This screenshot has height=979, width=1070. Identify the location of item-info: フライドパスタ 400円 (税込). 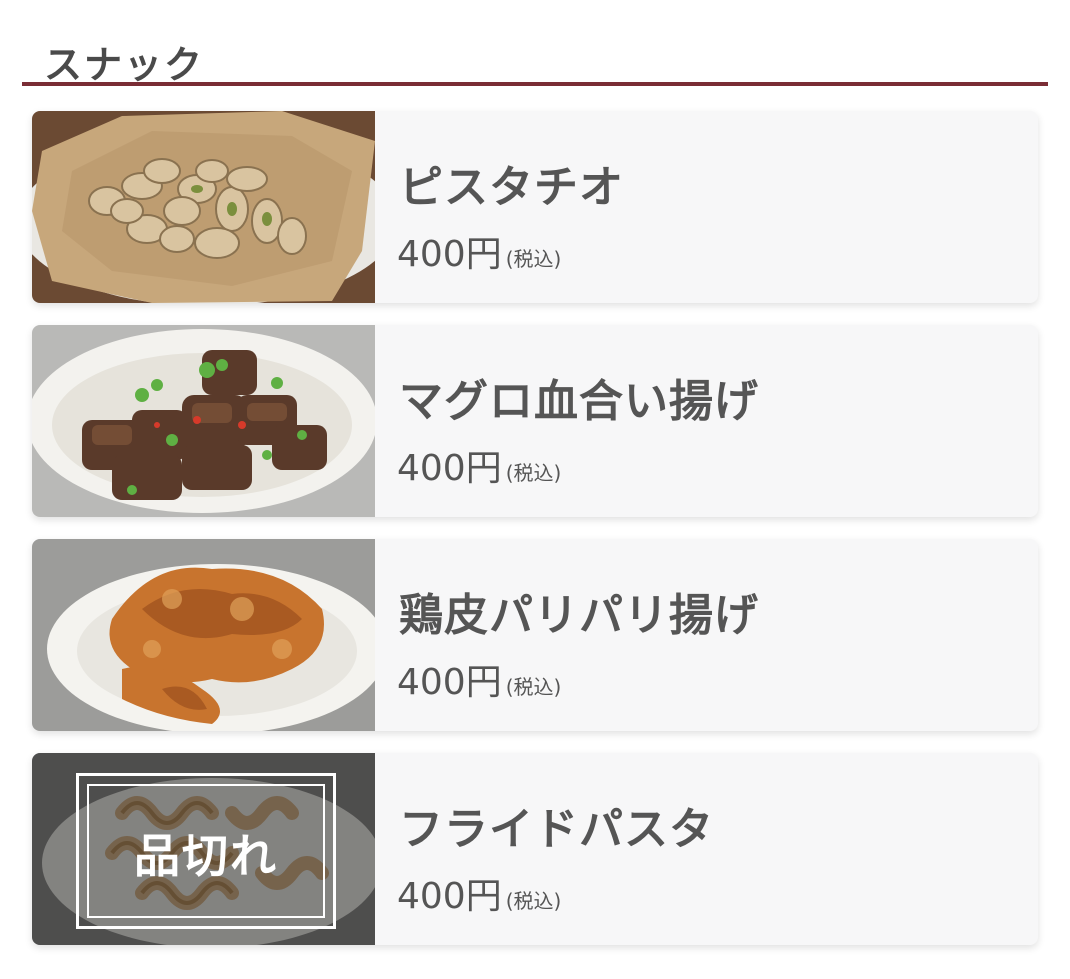
(706, 849).